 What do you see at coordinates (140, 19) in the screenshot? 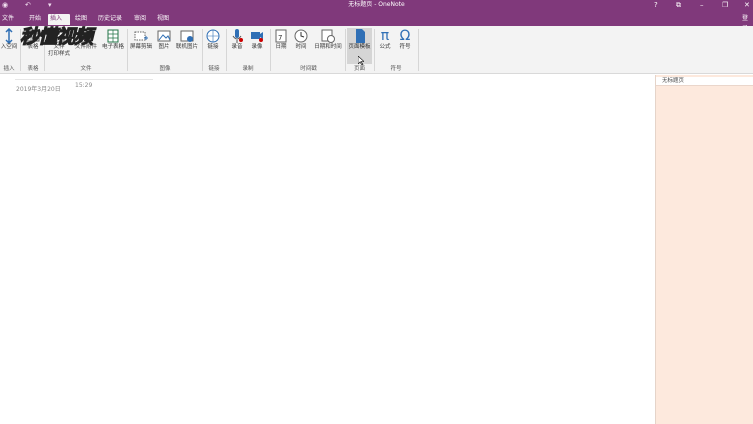
I see `tab-review: 审阅` at bounding box center [140, 19].